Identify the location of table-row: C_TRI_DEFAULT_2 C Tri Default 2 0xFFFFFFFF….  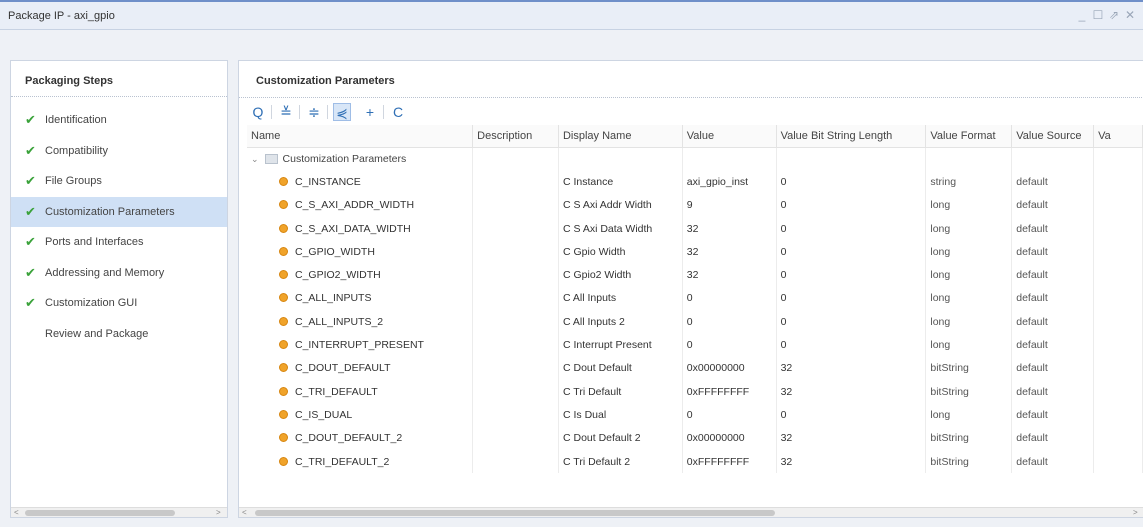
(695, 461).